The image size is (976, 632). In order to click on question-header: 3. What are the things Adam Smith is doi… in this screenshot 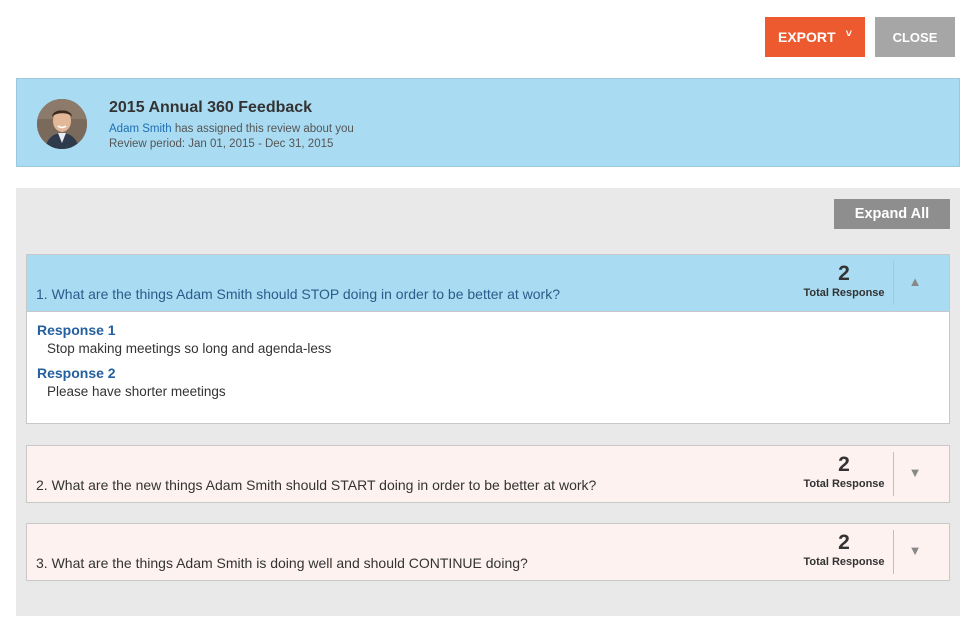, I will do `click(488, 552)`.